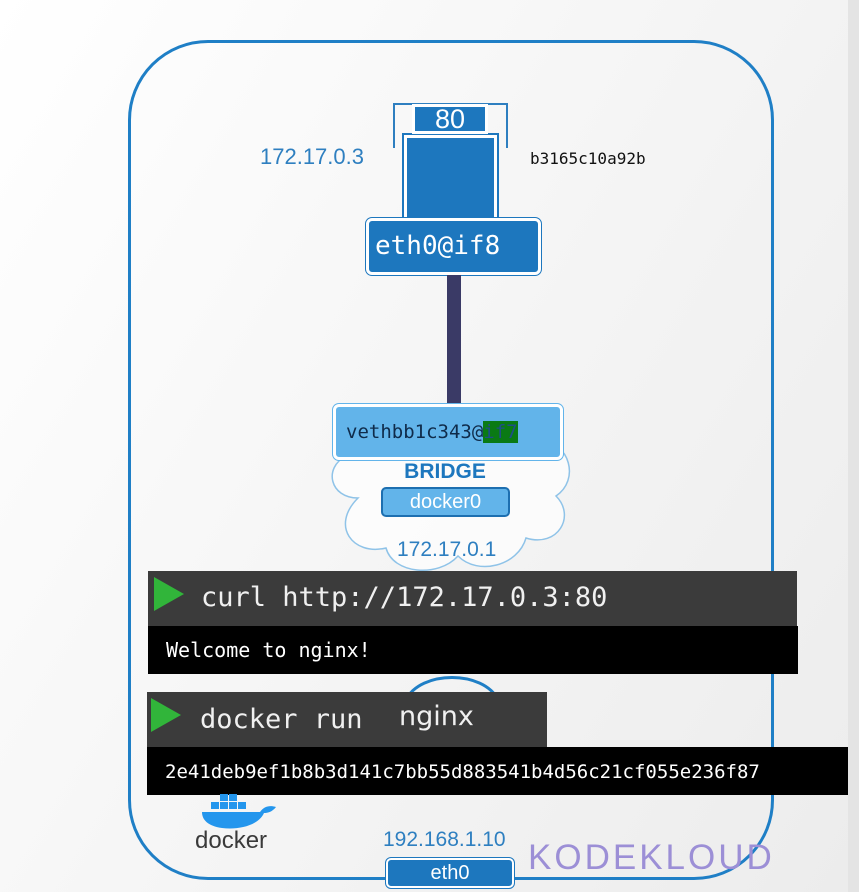  What do you see at coordinates (853, 446) in the screenshot?
I see `right-edge-strip` at bounding box center [853, 446].